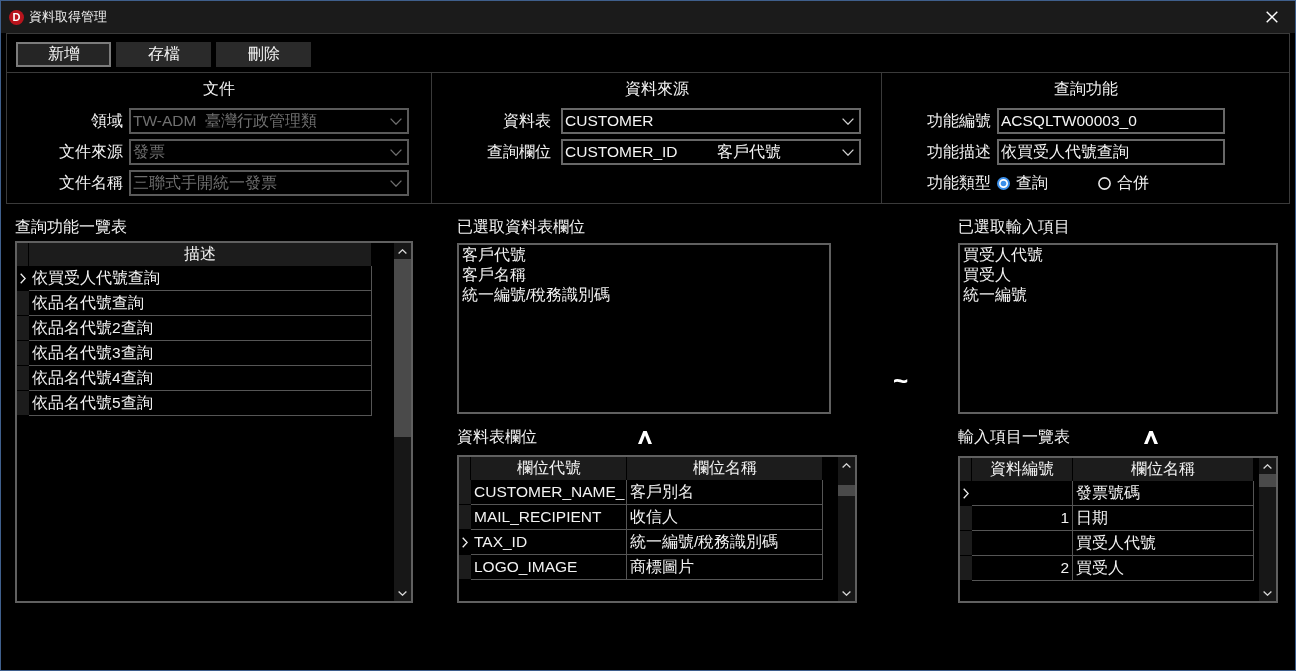  Describe the element at coordinates (1003, 255) in the screenshot. I see `list-item: 買受人代號` at that location.